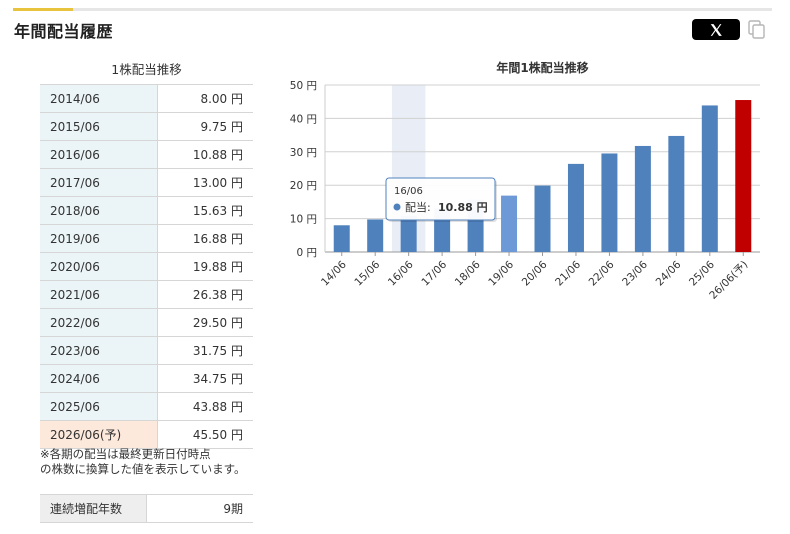 The height and width of the screenshot is (534, 790). Describe the element at coordinates (99, 322) in the screenshot. I see `table-row-year: 2022/06` at that location.